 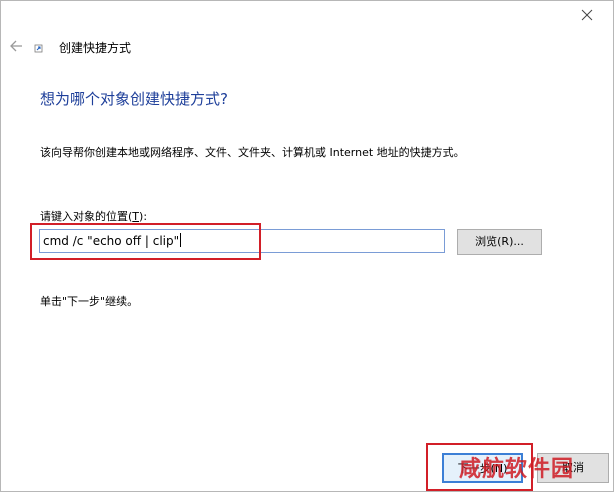 I want to click on location-input: cmd /c "echo off | clip", so click(x=242, y=241).